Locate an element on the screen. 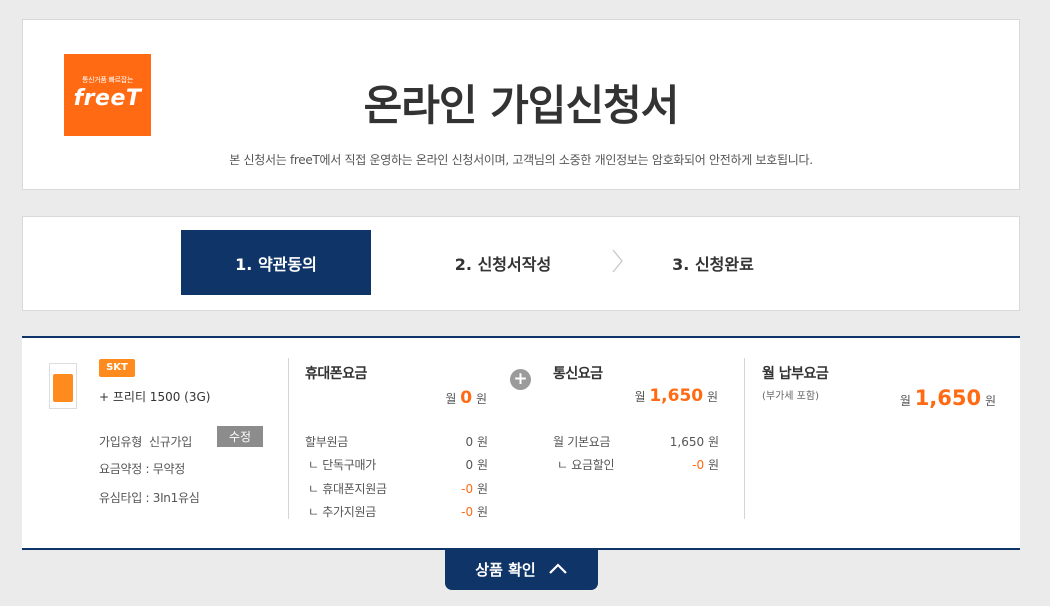  product-confirm-button: 상품 확인 is located at coordinates (521, 569).